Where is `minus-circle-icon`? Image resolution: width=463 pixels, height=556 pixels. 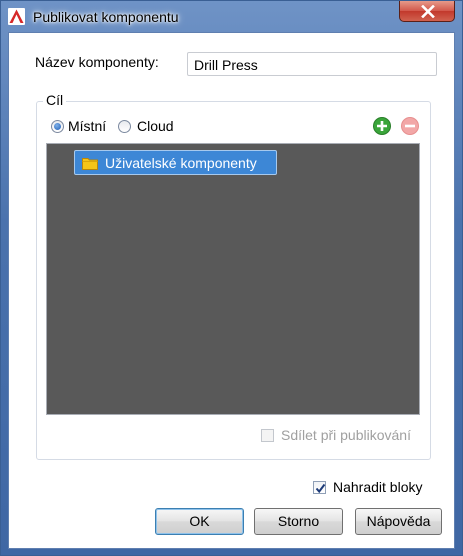 minus-circle-icon is located at coordinates (410, 126).